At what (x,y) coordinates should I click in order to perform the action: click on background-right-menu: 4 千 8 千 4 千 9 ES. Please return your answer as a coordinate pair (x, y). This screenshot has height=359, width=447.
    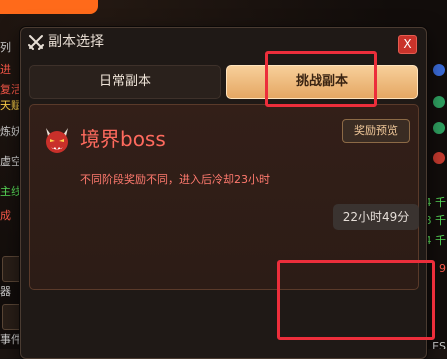
    Looking at the image, I should click on (436, 179).